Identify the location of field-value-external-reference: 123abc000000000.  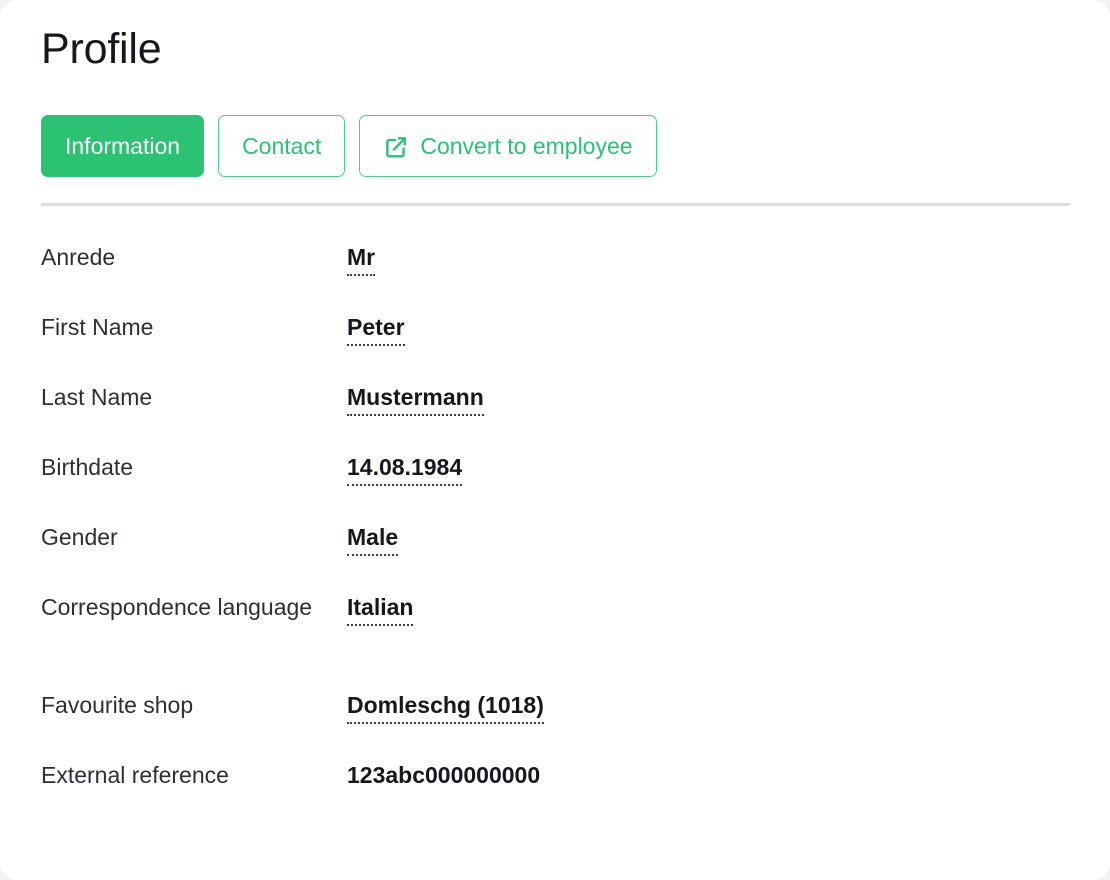
(444, 775).